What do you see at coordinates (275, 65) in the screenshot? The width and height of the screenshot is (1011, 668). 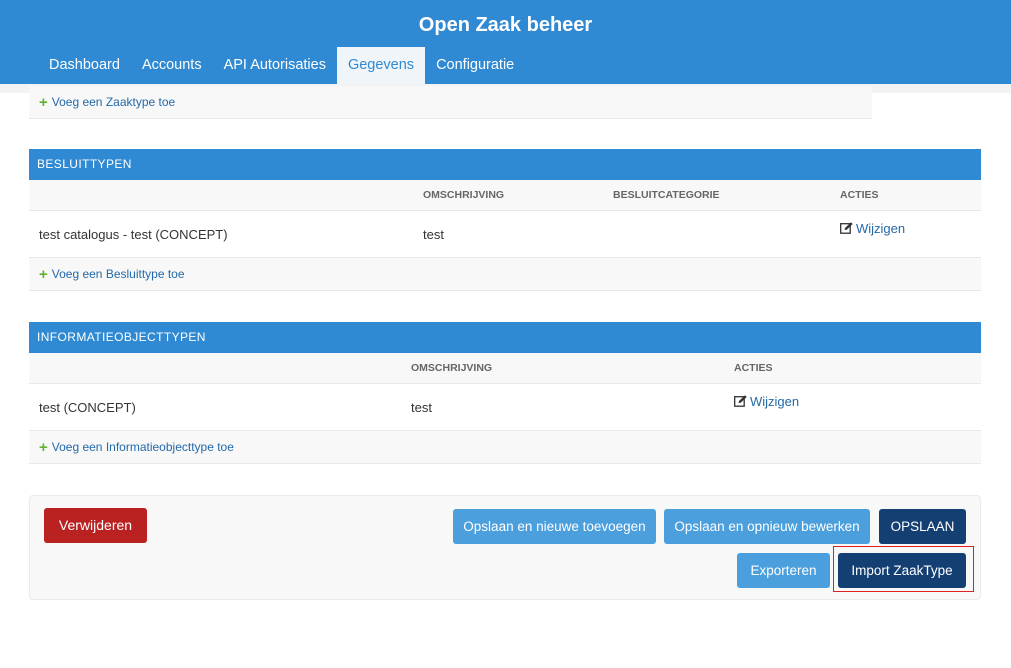 I see `nav-item-api-autorisaties: API Autorisaties` at bounding box center [275, 65].